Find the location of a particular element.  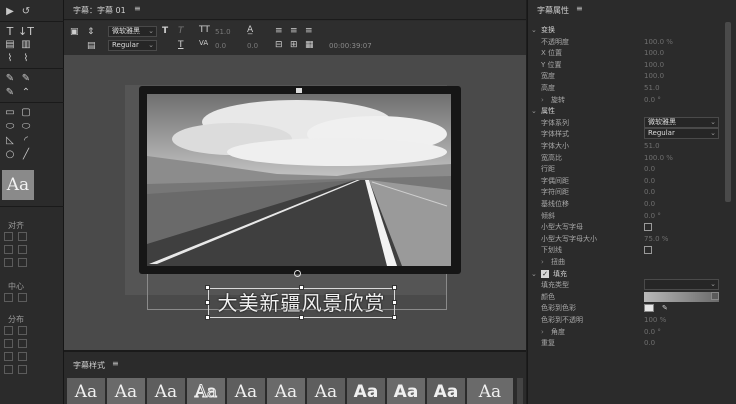

color-swatch is located at coordinates (649, 308).